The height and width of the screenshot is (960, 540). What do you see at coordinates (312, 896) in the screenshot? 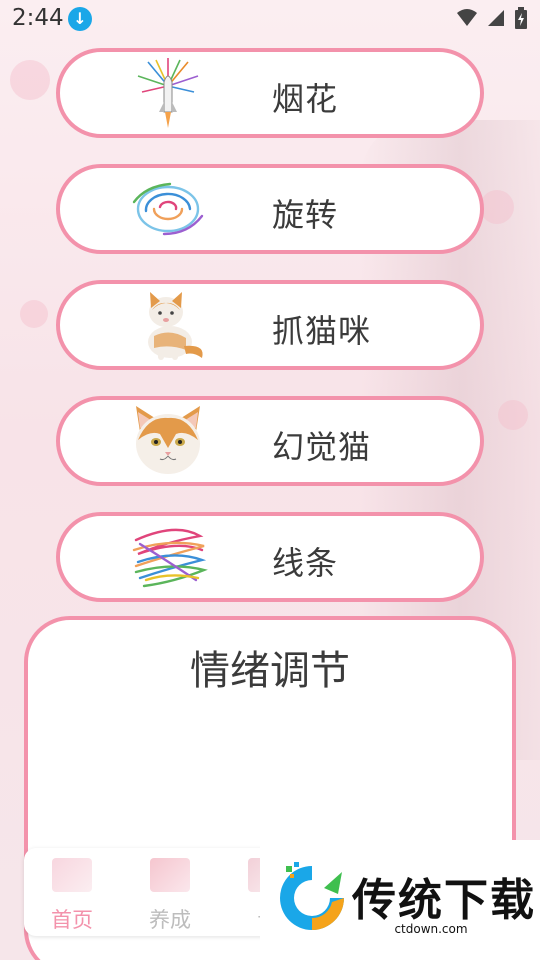
I see `watermark-logo-icon` at bounding box center [312, 896].